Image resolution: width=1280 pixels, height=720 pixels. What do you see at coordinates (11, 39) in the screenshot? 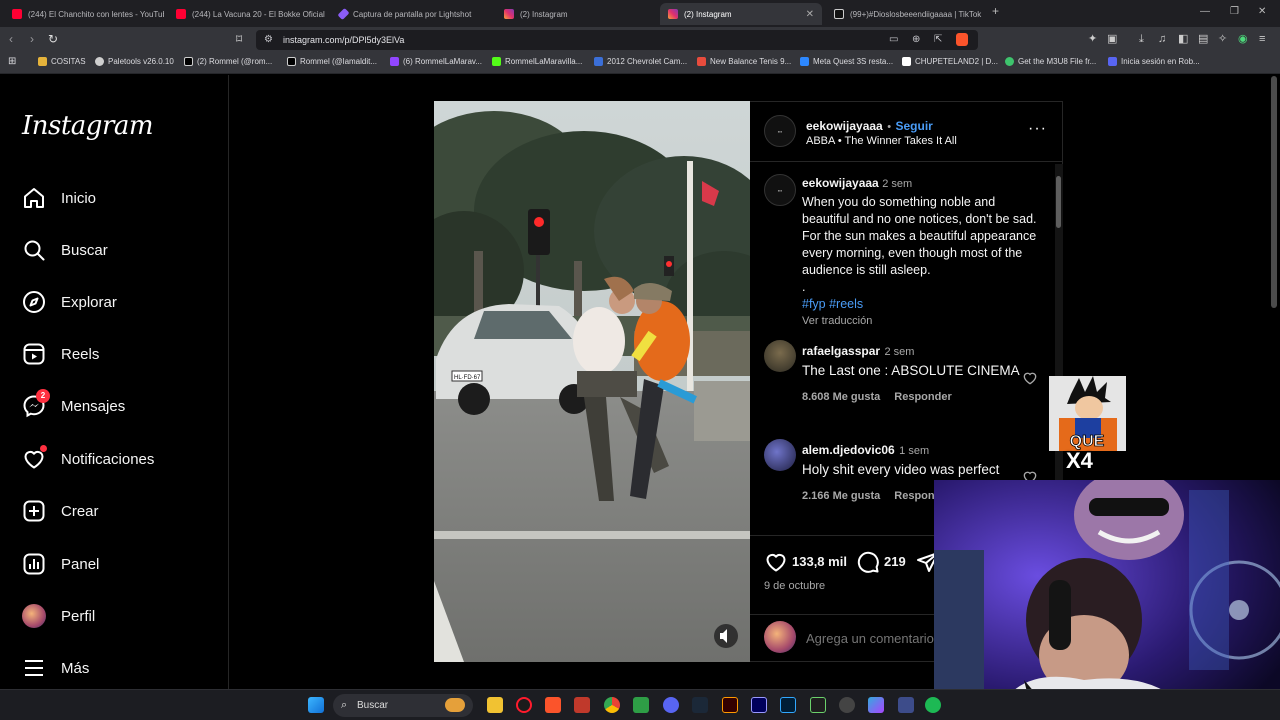
I see `back-icon: ‹` at bounding box center [11, 39].